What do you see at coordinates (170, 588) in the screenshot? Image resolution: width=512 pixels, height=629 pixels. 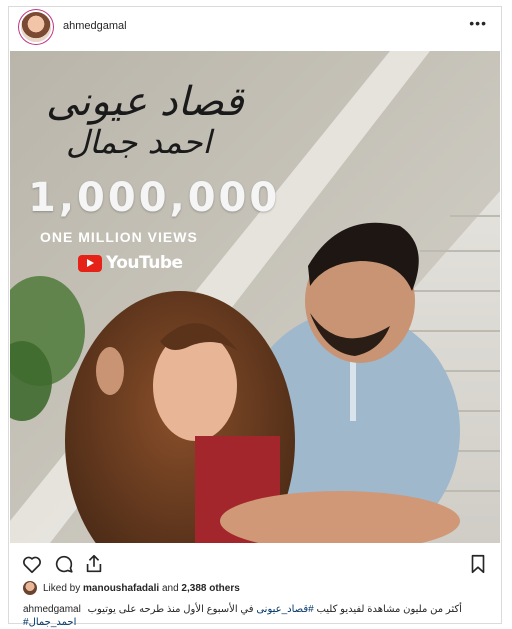 I see `likes-middle: and` at bounding box center [170, 588].